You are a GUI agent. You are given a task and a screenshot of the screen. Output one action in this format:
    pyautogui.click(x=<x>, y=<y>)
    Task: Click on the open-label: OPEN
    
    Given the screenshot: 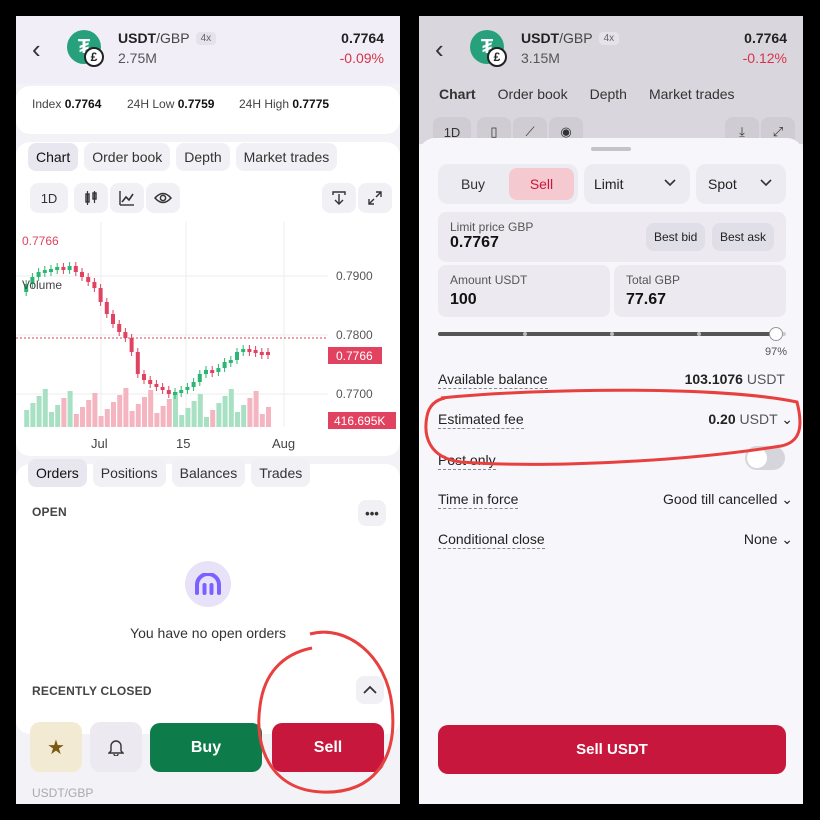 What is the action you would take?
    pyautogui.click(x=49, y=512)
    